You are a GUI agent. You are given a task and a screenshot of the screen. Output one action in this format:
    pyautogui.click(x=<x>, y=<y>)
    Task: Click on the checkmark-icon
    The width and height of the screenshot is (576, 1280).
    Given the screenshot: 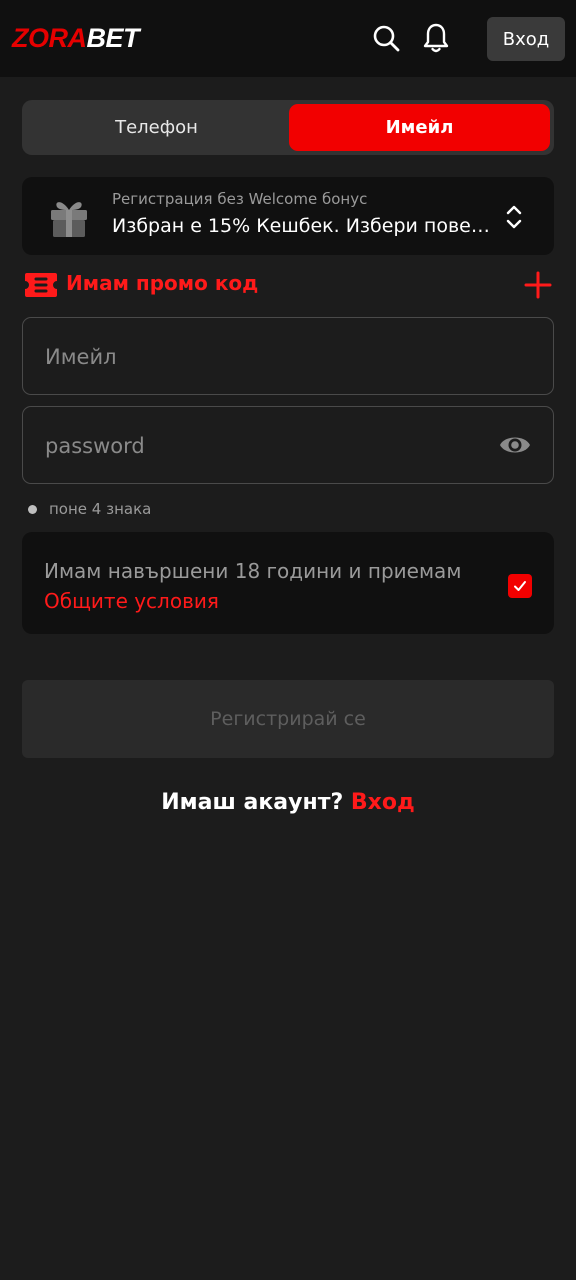 What is the action you would take?
    pyautogui.click(x=520, y=586)
    